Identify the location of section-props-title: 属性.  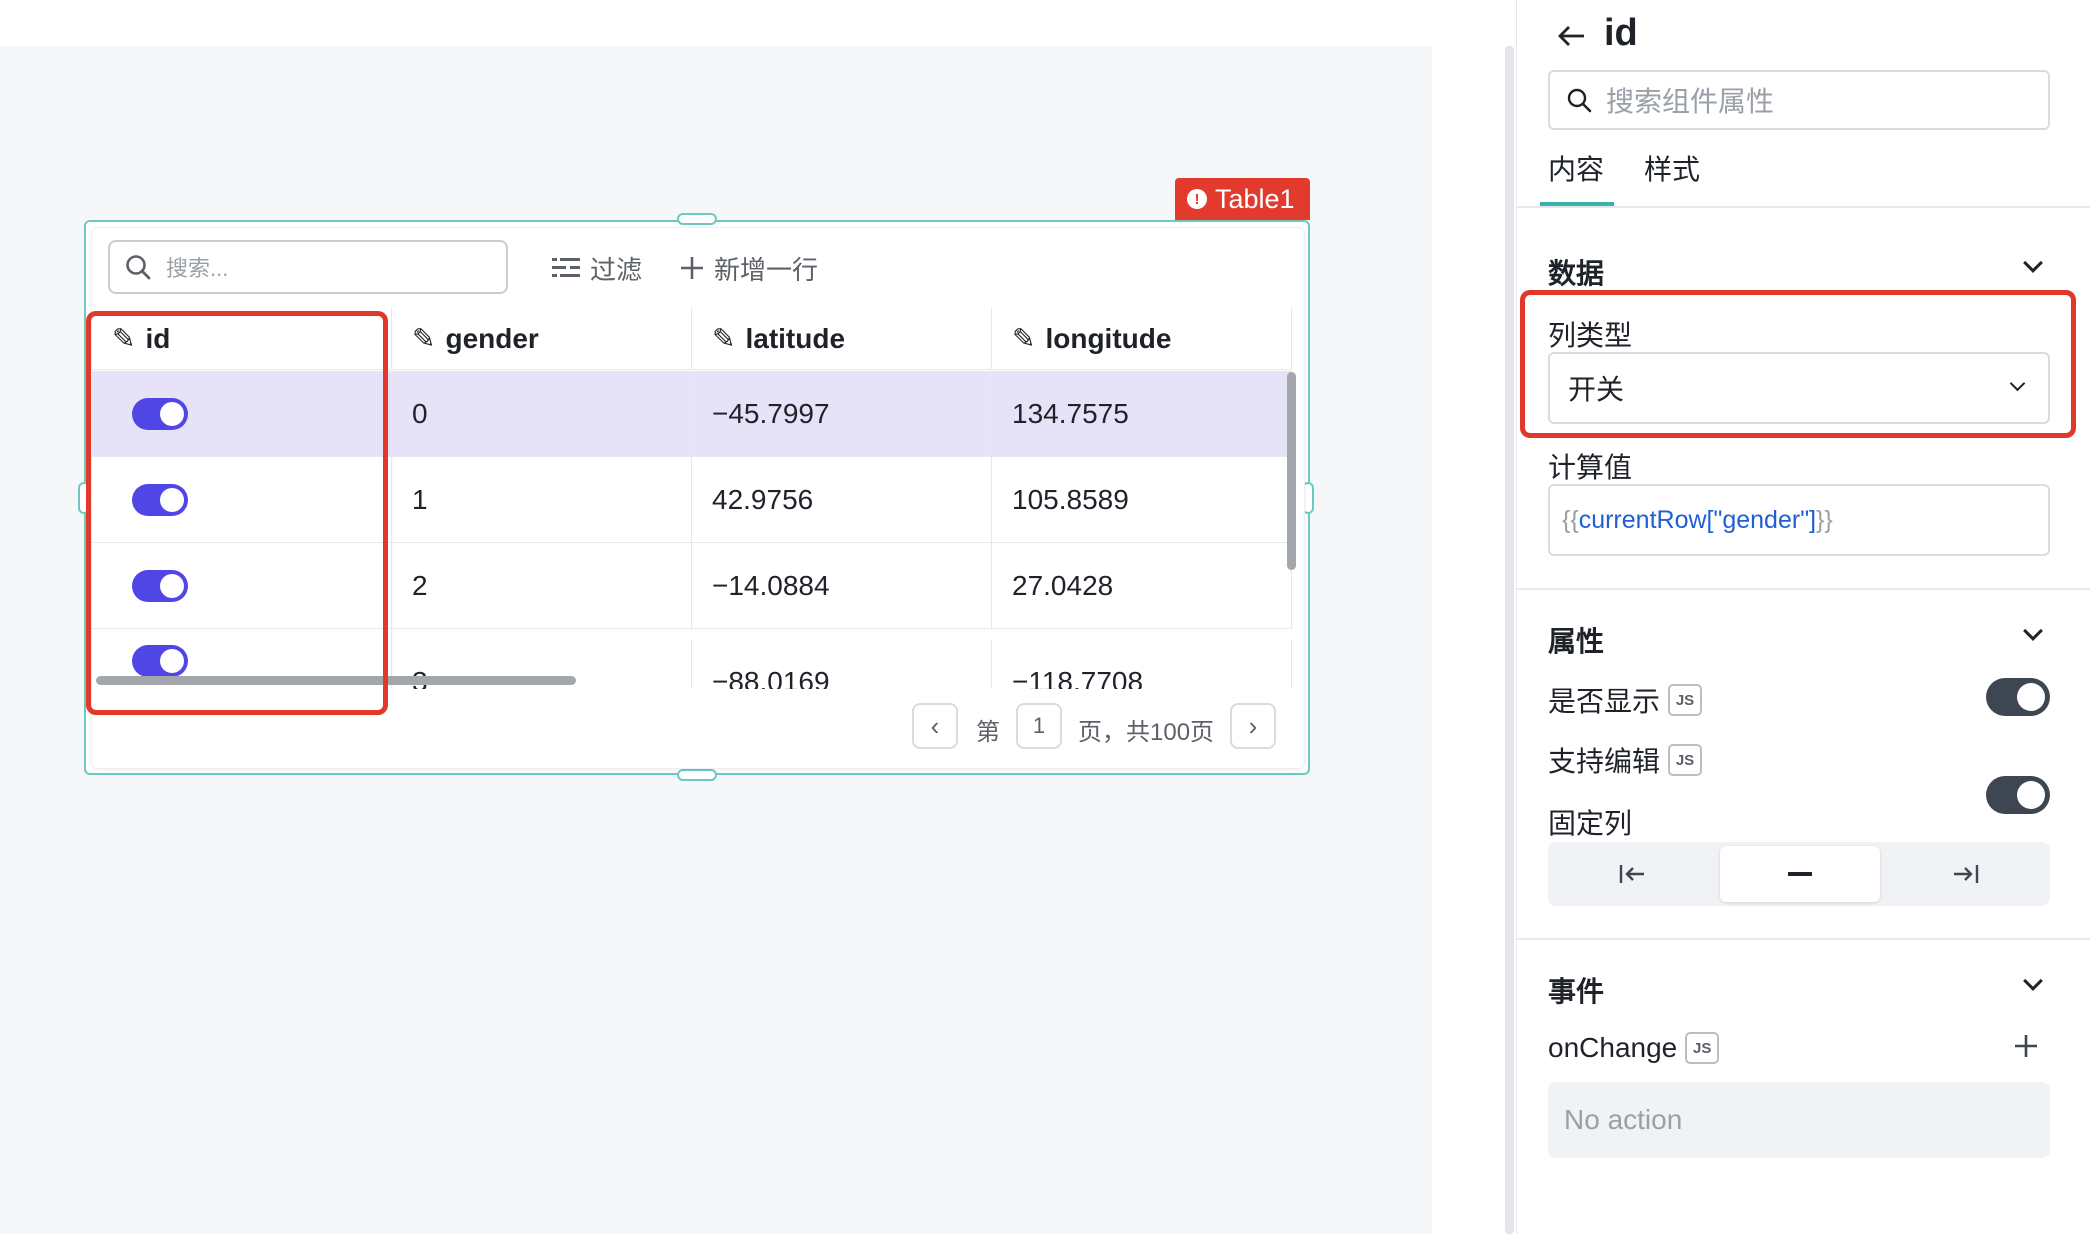
(1576, 640).